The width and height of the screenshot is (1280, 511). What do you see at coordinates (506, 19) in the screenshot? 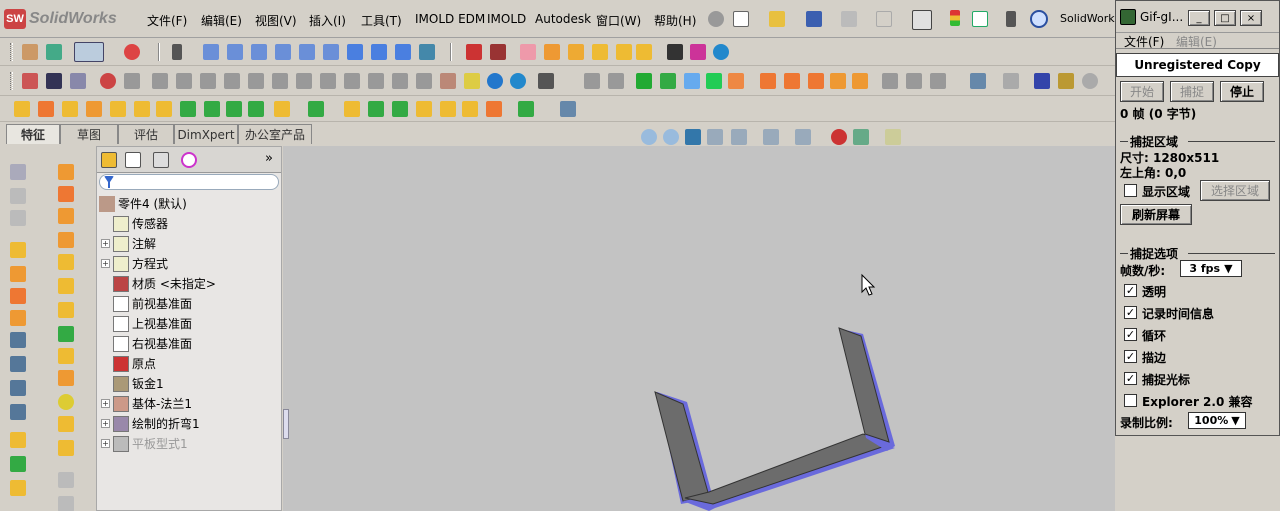
I see `menu-imold: IMOLD` at bounding box center [506, 19].